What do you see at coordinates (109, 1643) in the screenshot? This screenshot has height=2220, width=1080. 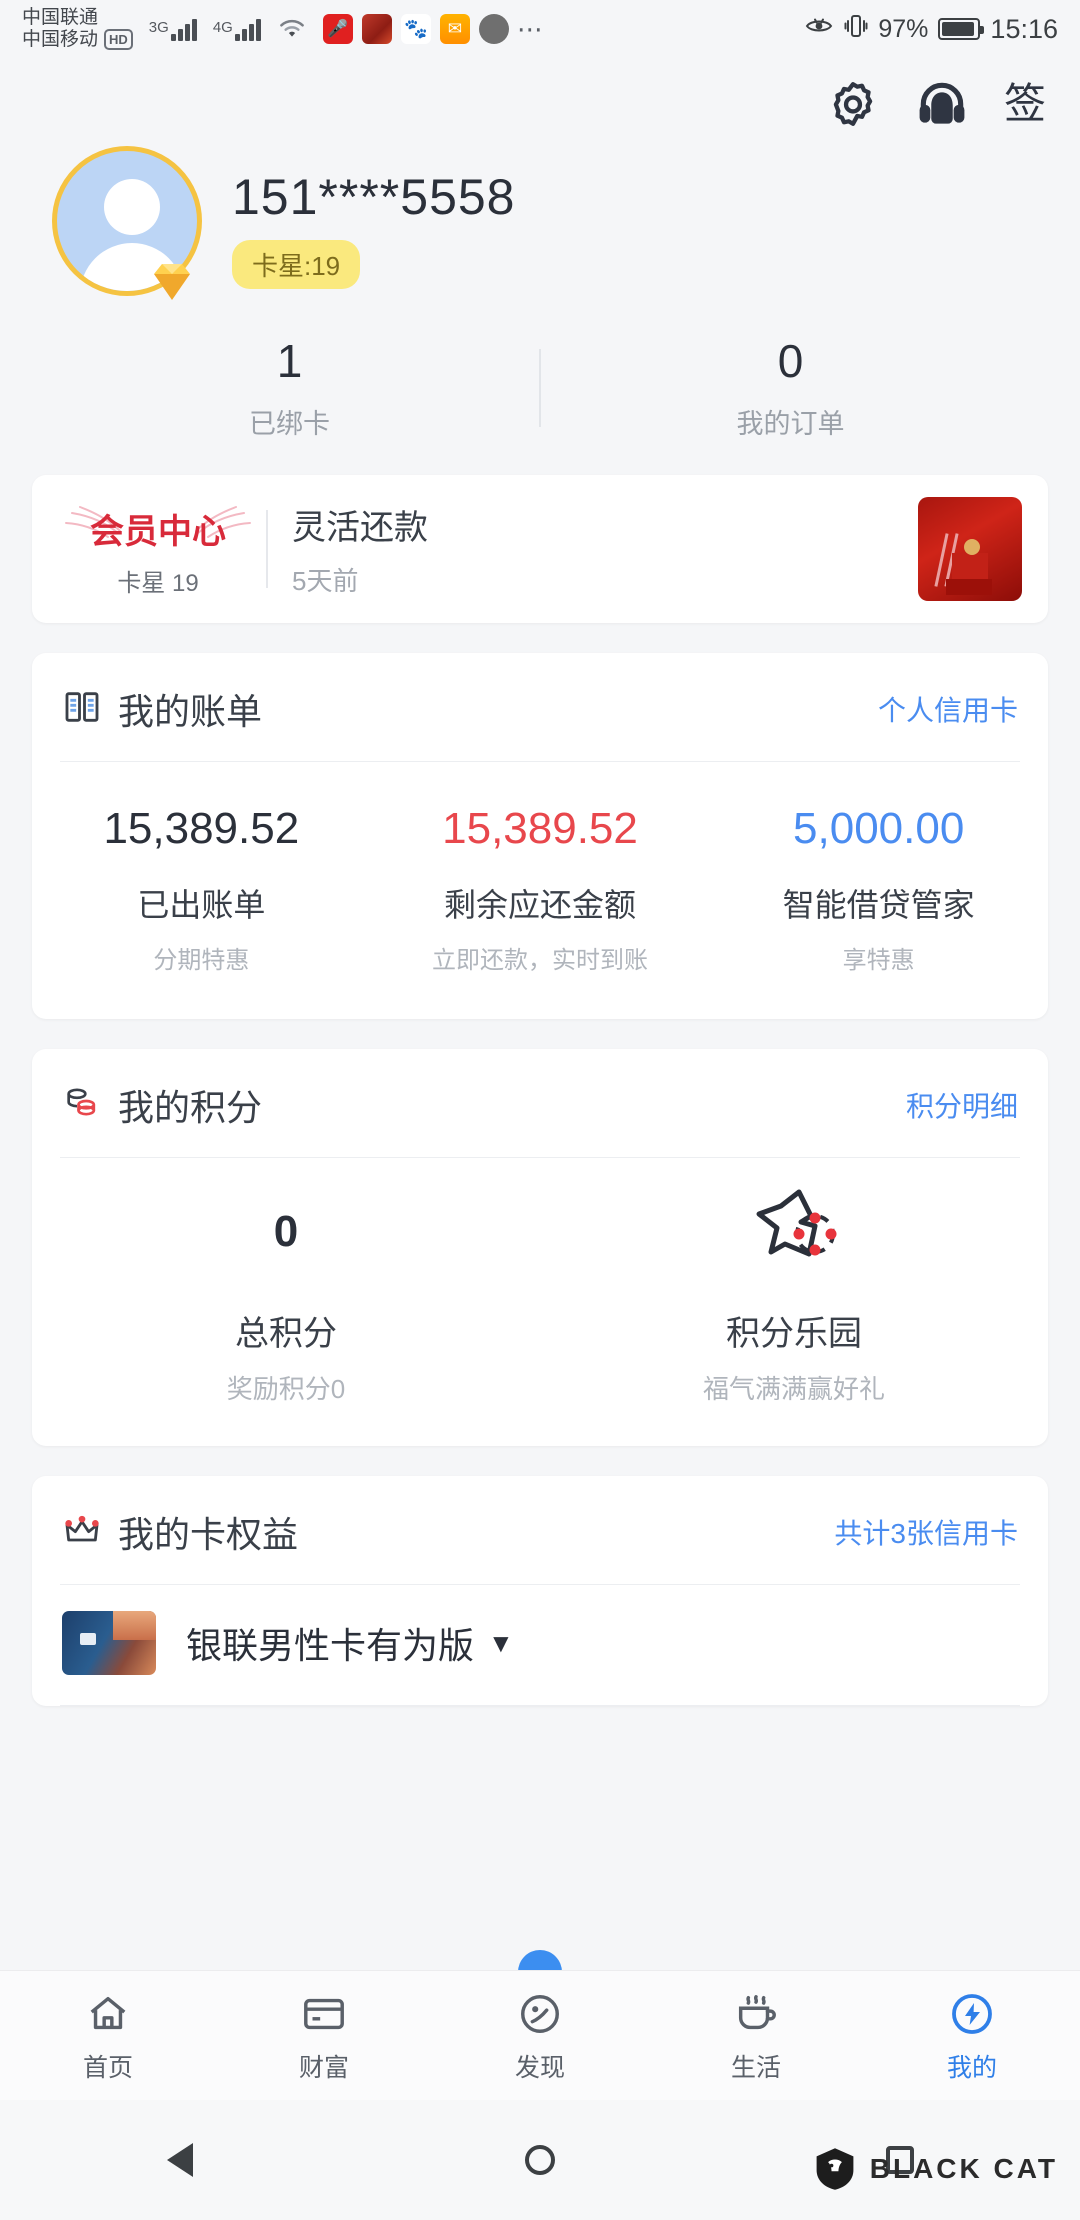 I see `credit-card-thumbnail-icon` at bounding box center [109, 1643].